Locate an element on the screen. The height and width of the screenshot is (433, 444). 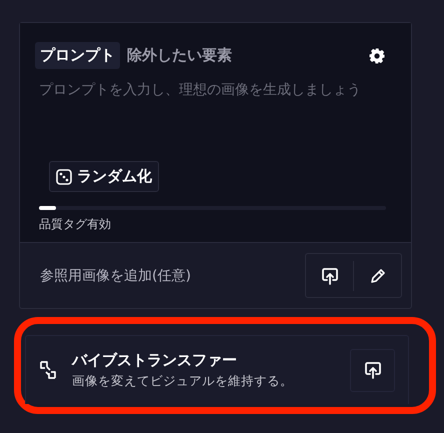
settings-icon is located at coordinates (377, 55).